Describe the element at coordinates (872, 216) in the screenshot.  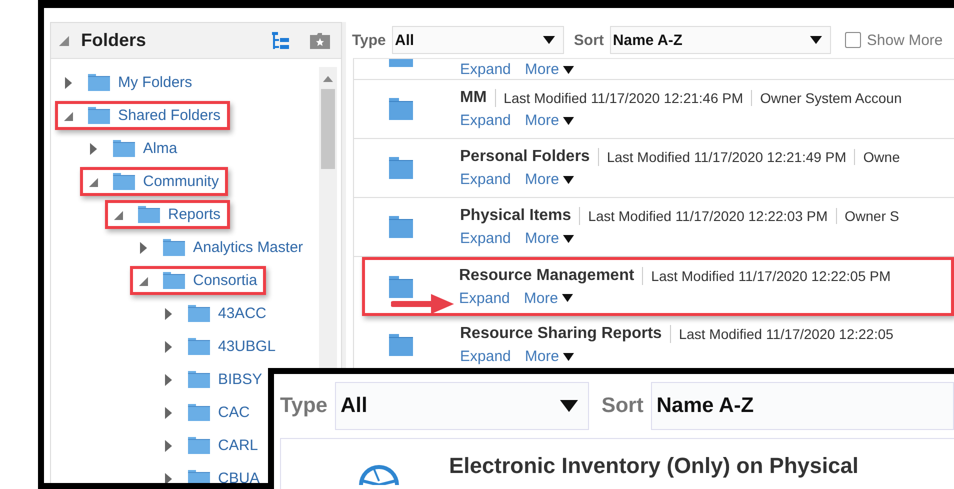
I see `owner-text: Owner S` at that location.